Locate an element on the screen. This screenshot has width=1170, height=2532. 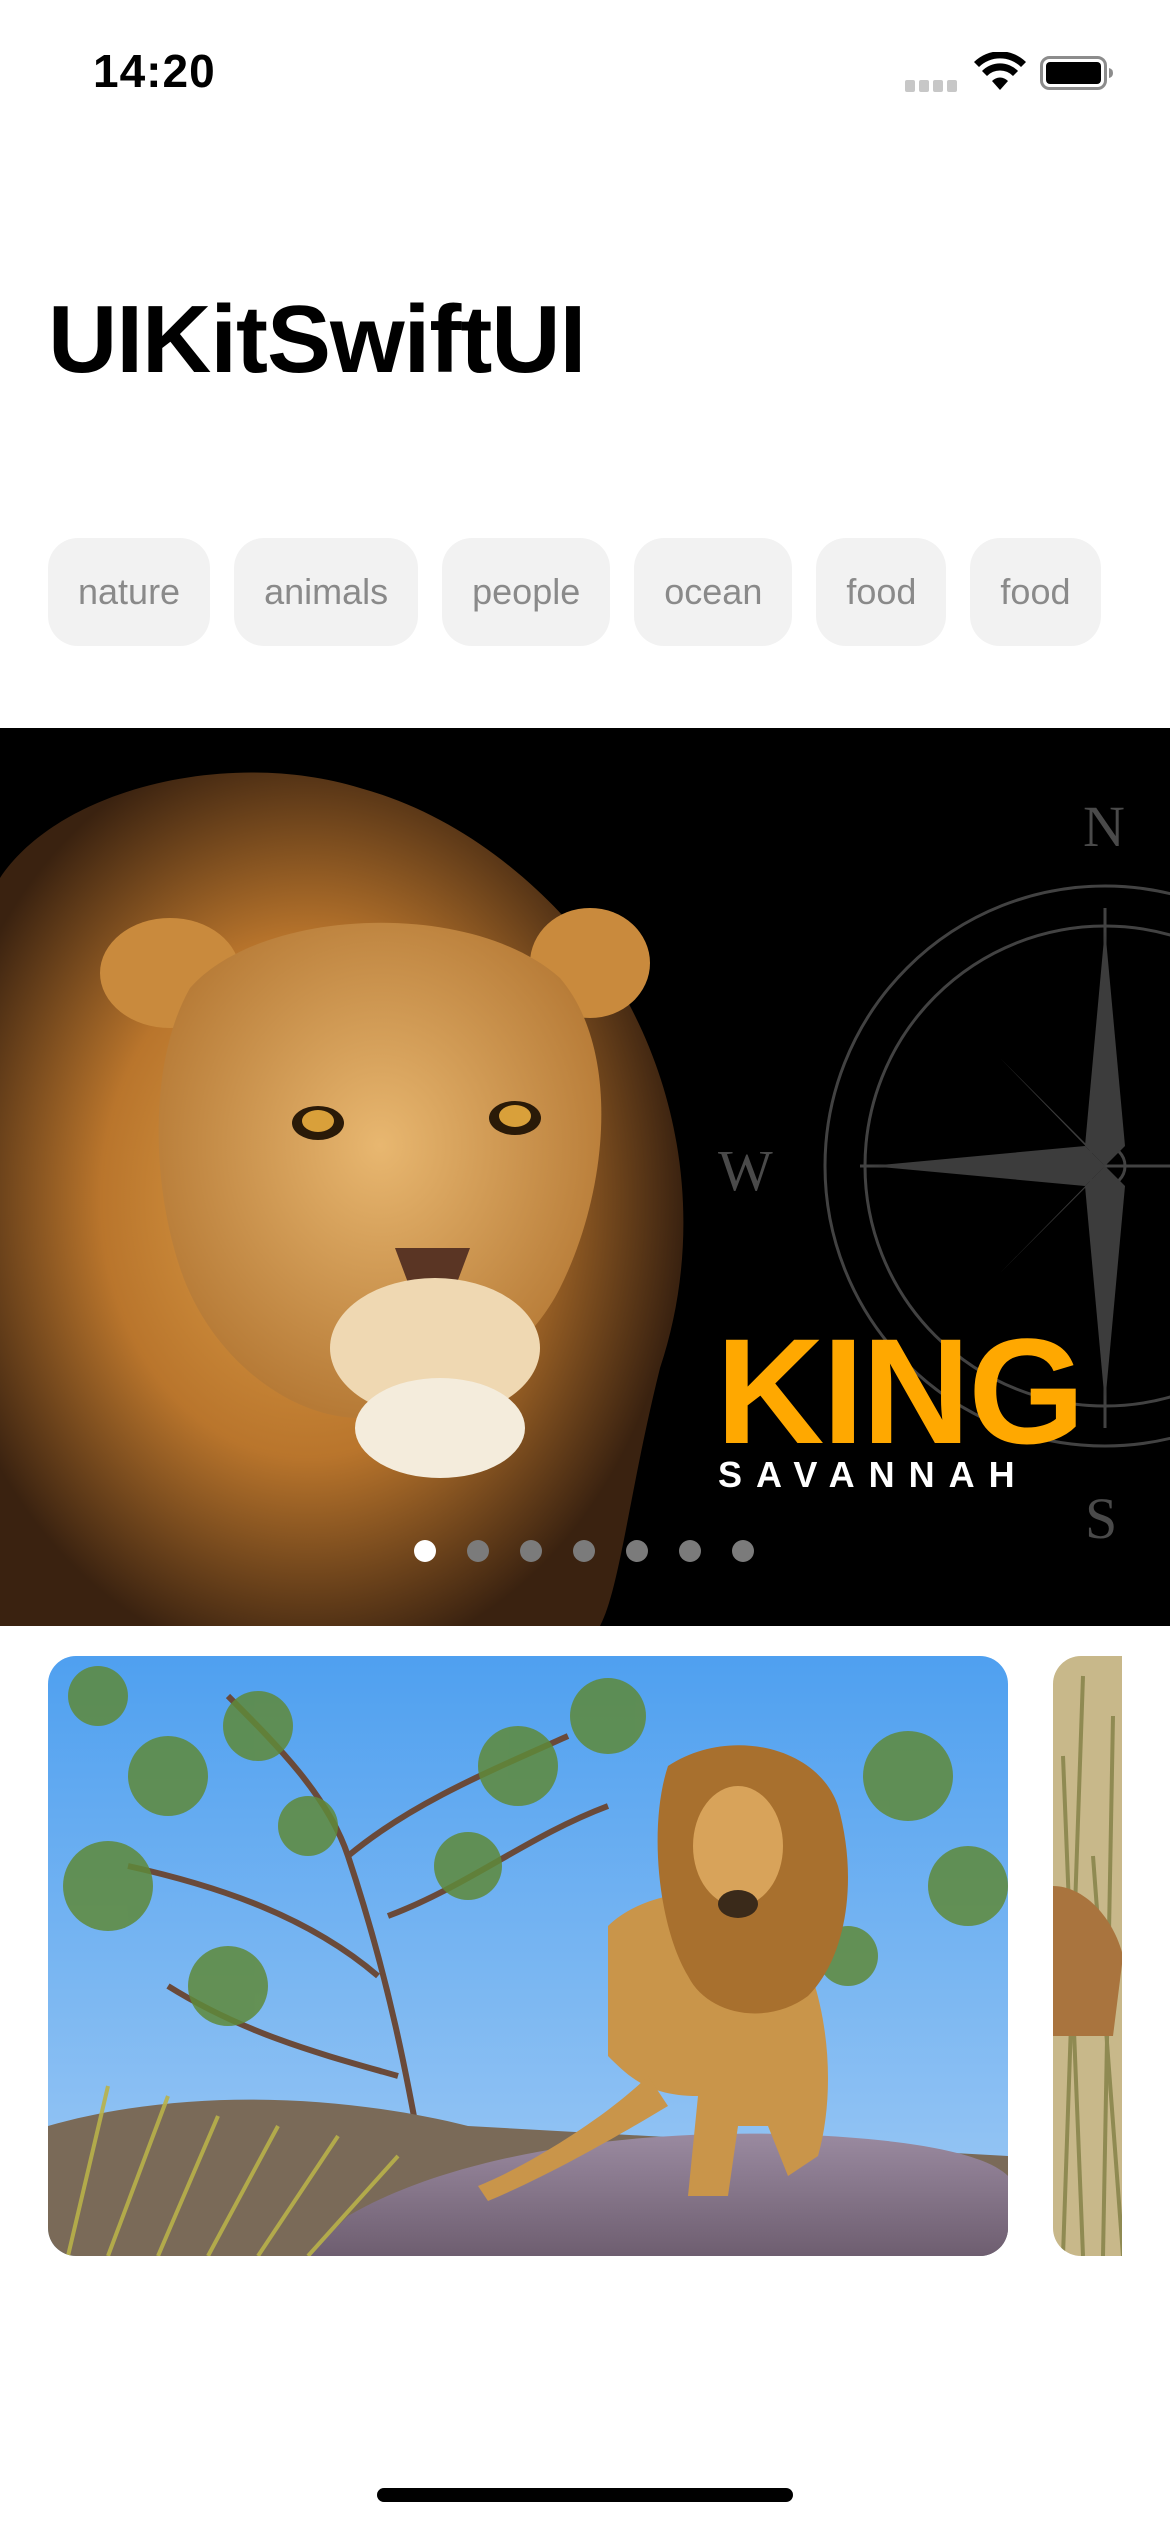
compass-west-label: W is located at coordinates (745, 1170).